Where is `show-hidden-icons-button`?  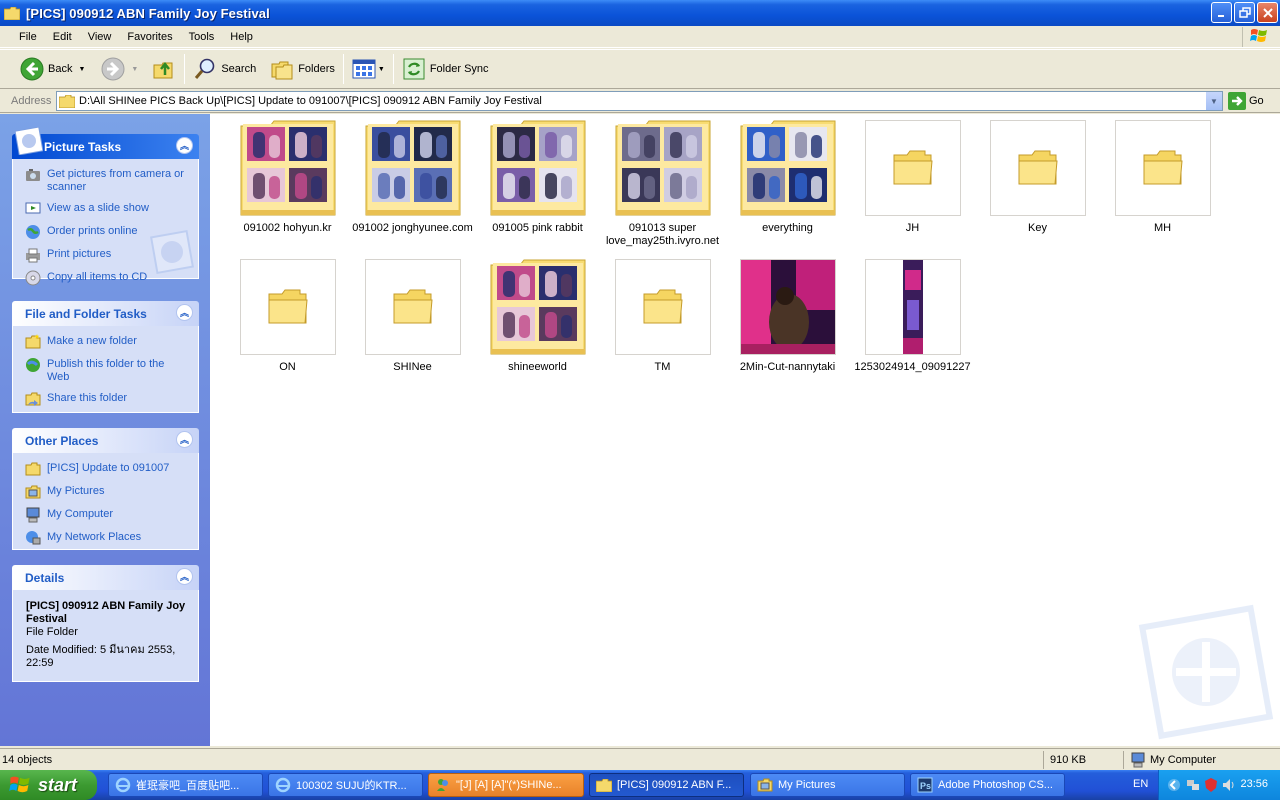 show-hidden-icons-button is located at coordinates (1174, 785).